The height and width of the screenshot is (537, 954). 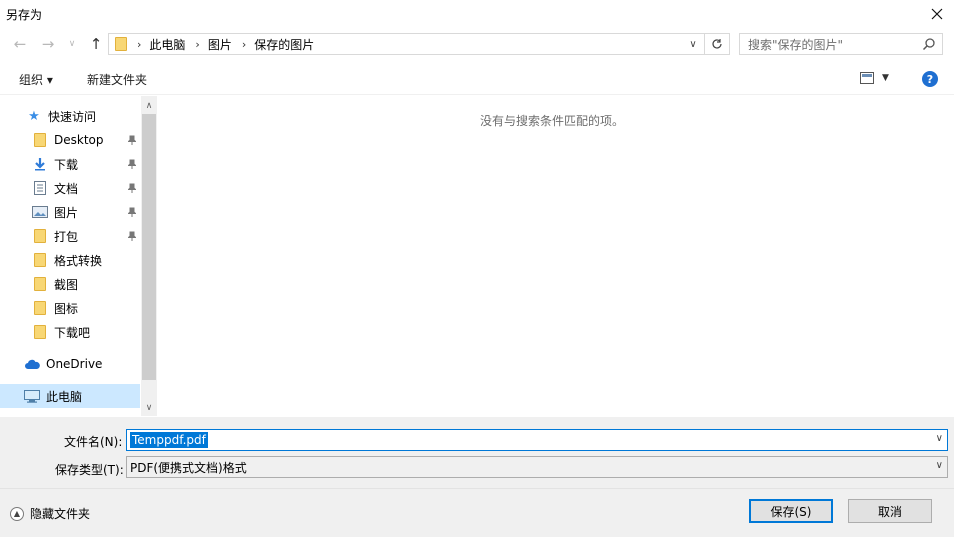 I want to click on sidebar-item-format-convert: 格式转换, so click(x=86, y=260).